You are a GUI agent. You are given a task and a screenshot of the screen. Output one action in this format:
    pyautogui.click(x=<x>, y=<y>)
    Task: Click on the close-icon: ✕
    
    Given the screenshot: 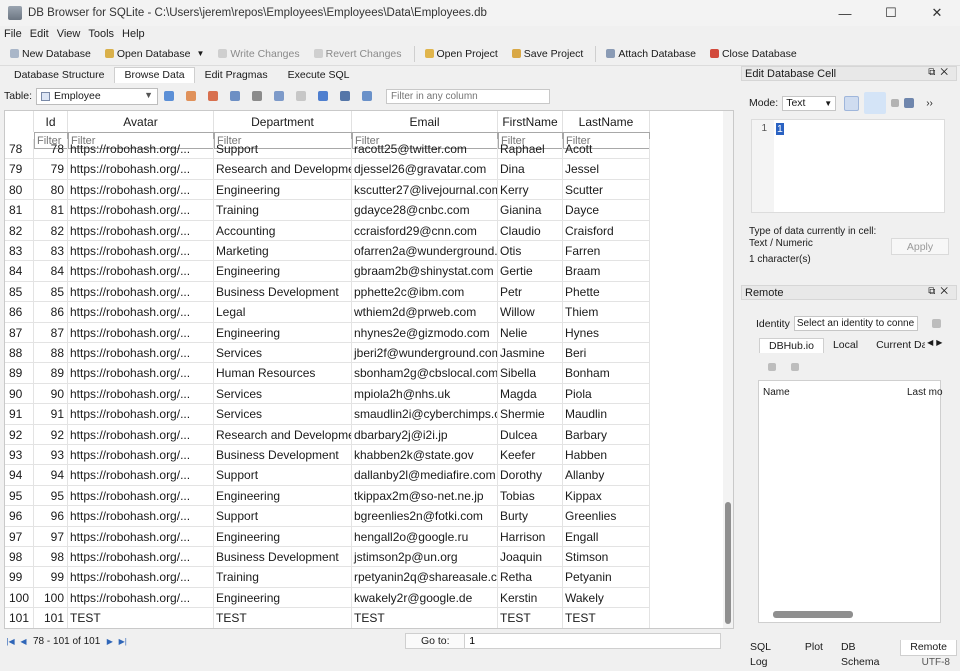 What is the action you would take?
    pyautogui.click(x=937, y=13)
    